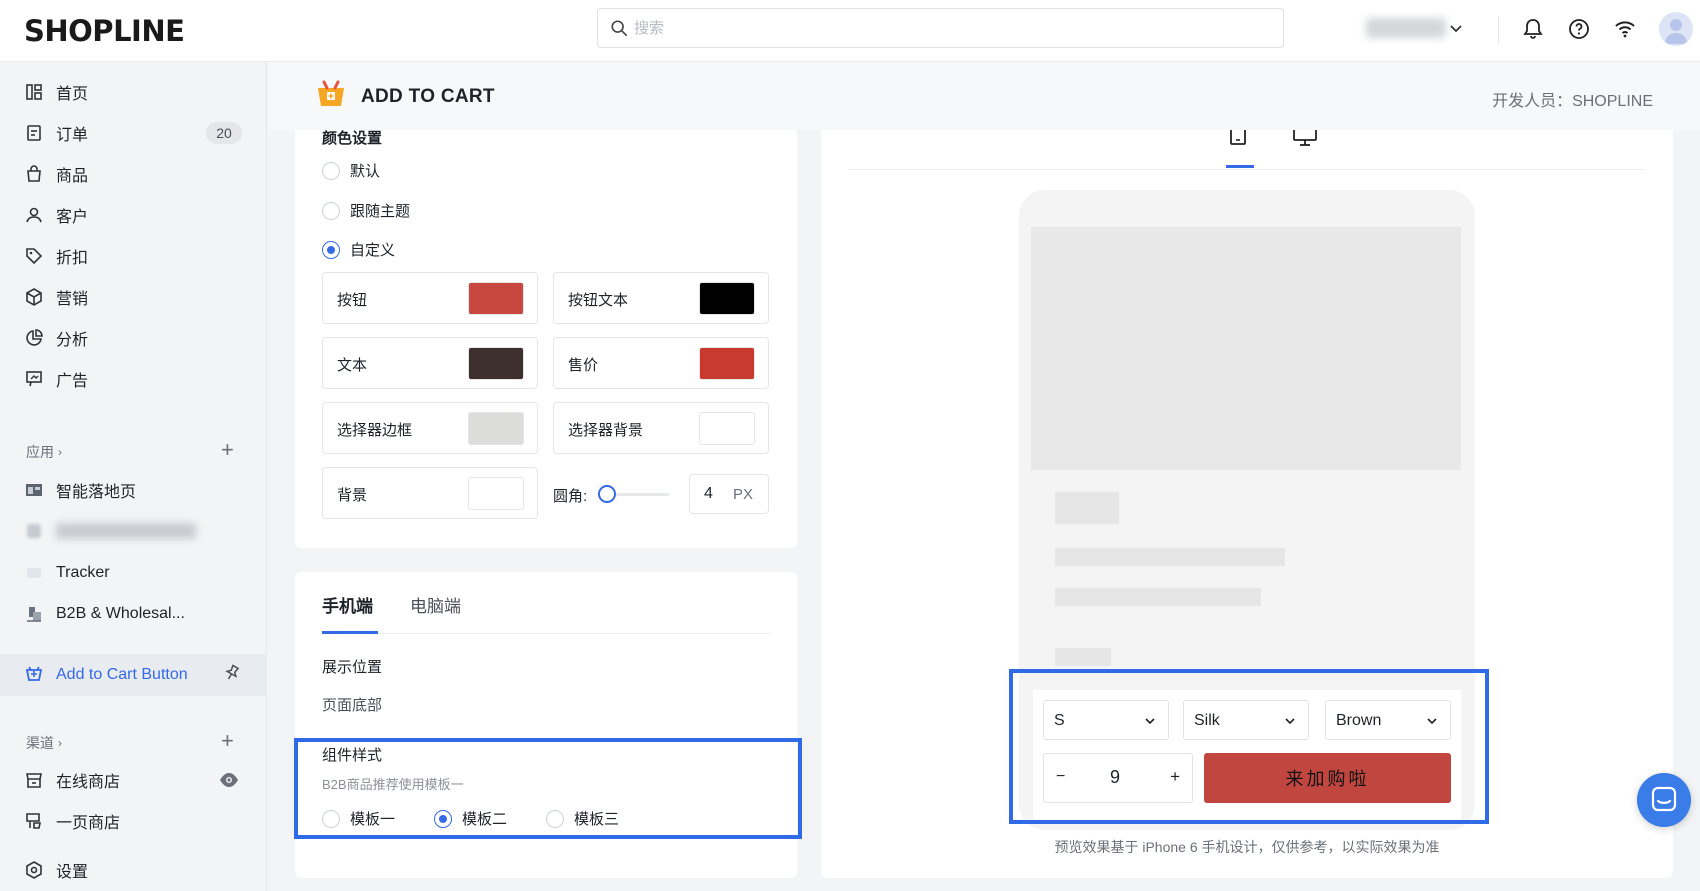 This screenshot has height=891, width=1700. What do you see at coordinates (104, 31) in the screenshot?
I see `shopline-logo: SHOPLINE` at bounding box center [104, 31].